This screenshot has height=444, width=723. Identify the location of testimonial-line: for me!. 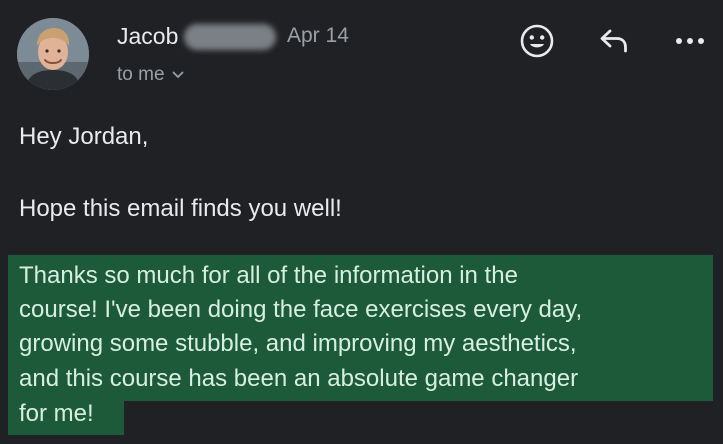
(56, 413).